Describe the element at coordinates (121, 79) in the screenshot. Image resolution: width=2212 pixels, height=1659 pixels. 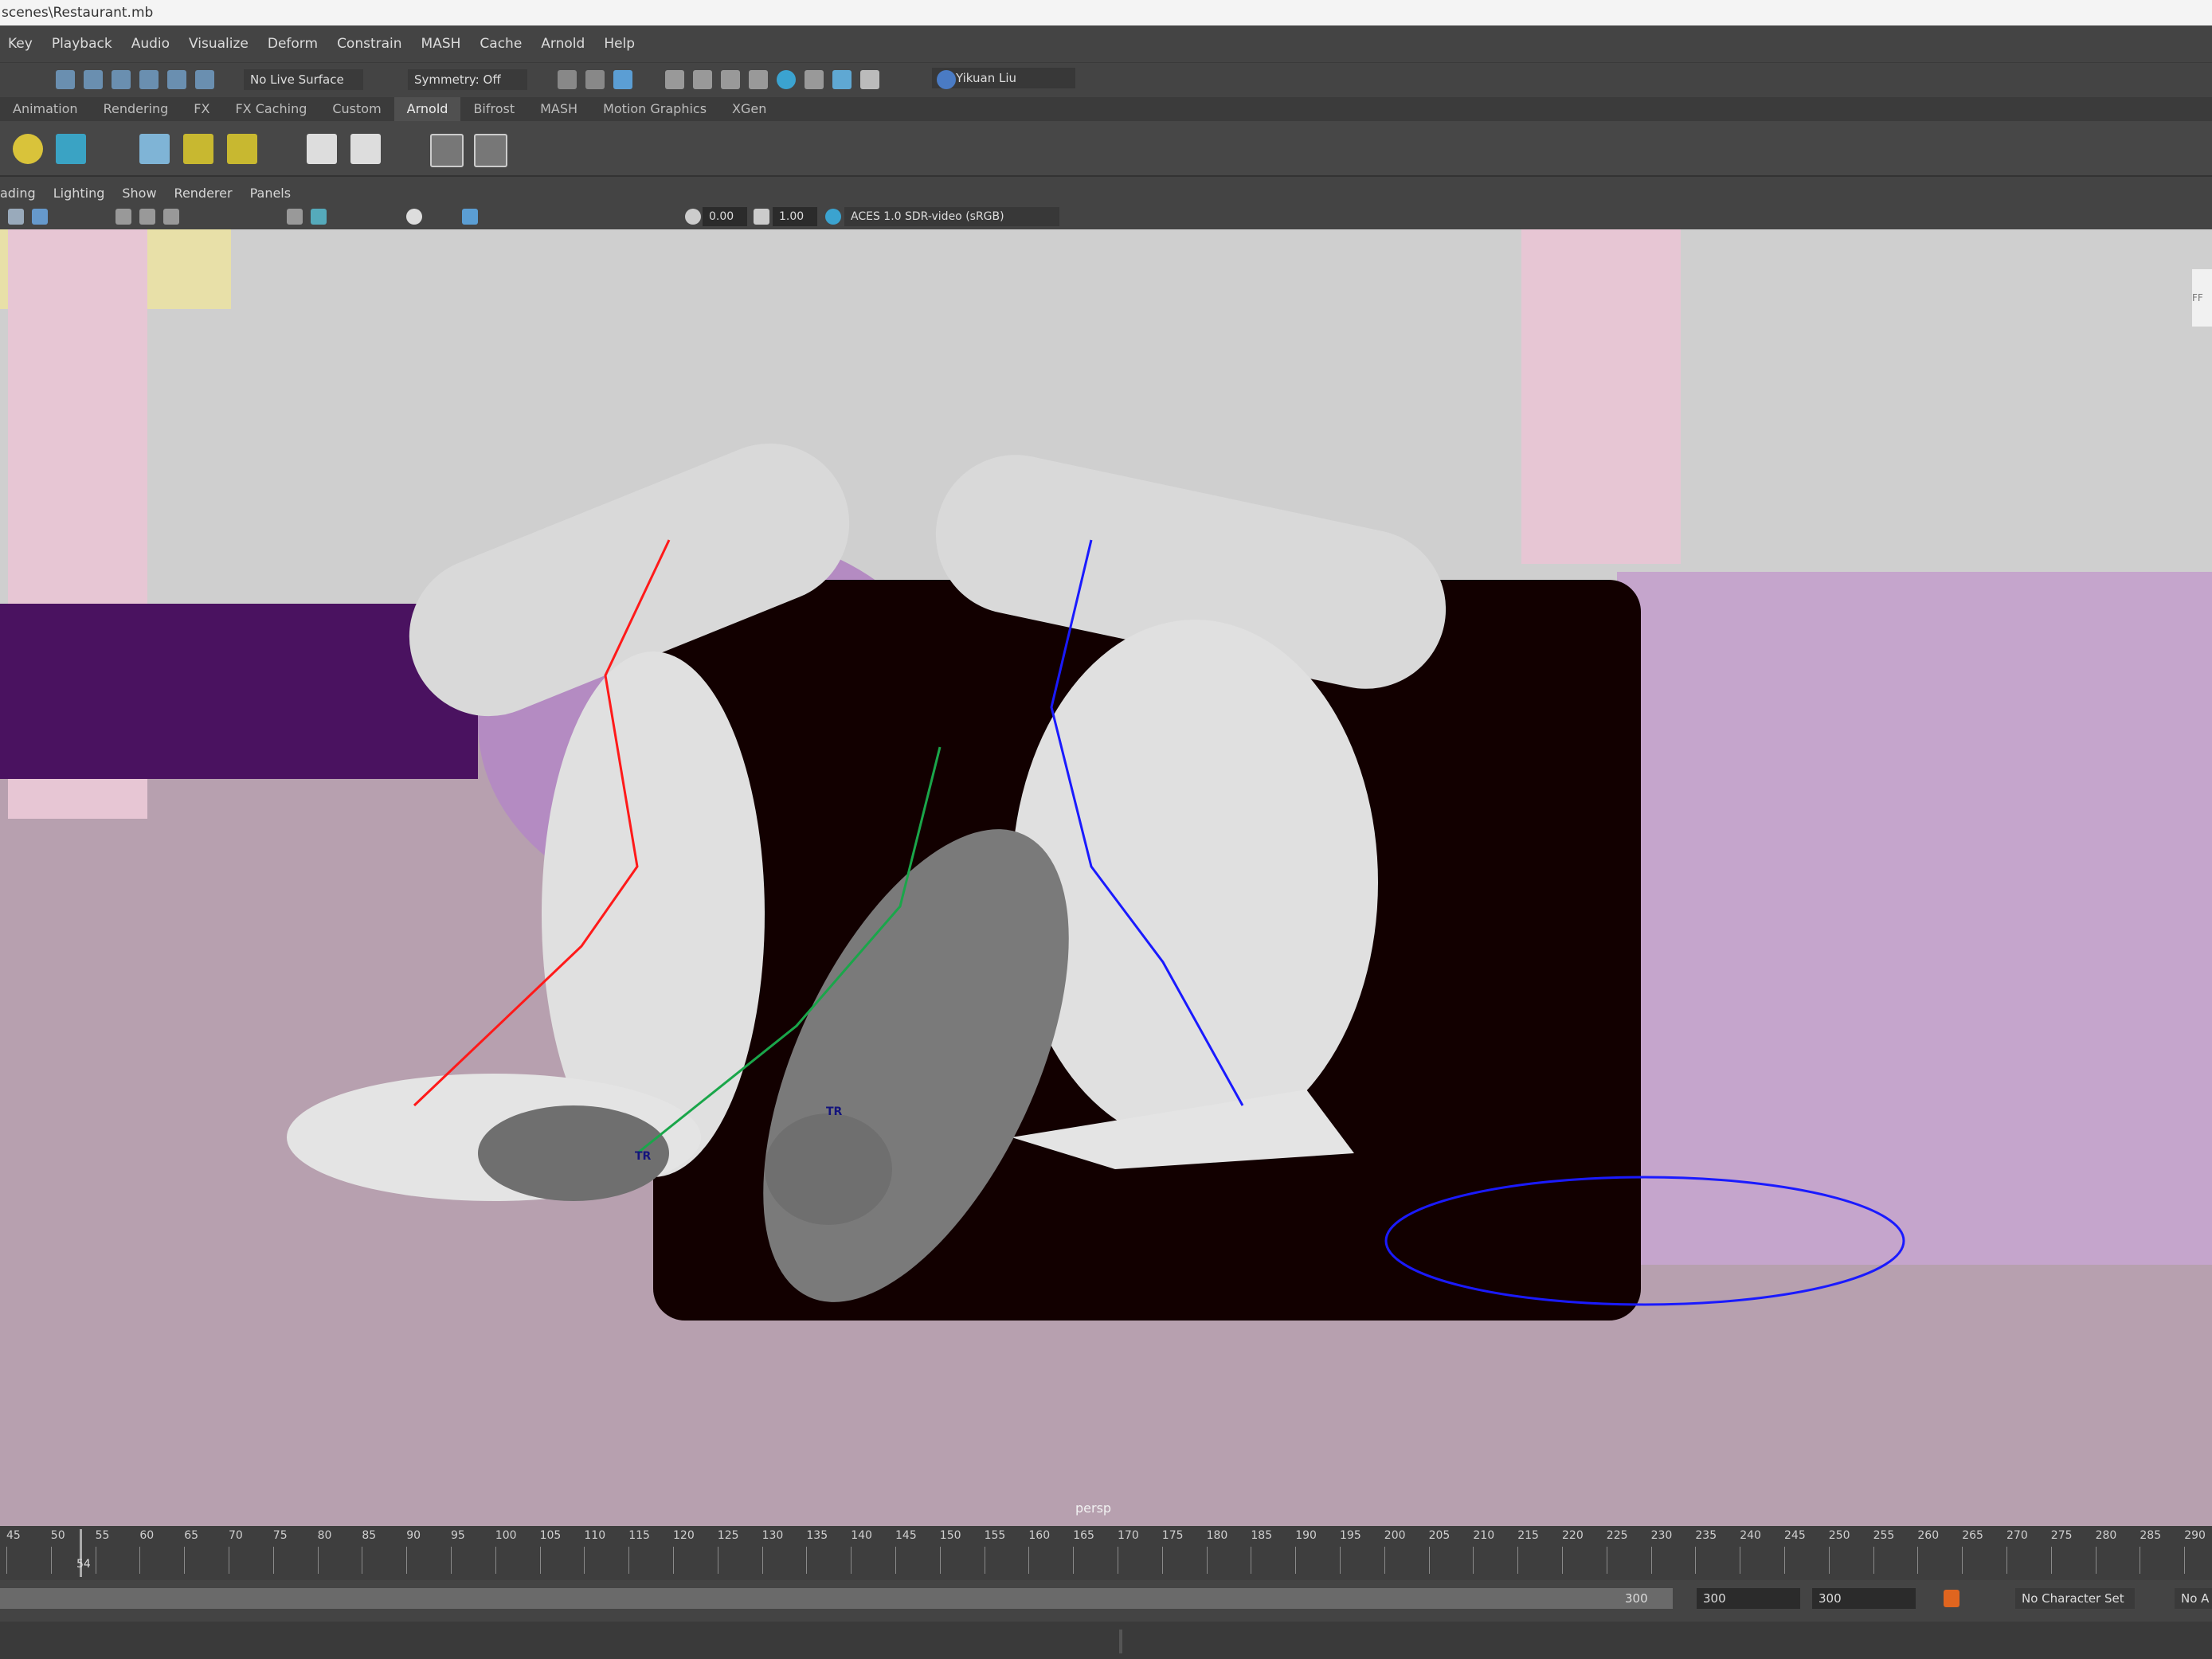
I see `snap-point-icon` at that location.